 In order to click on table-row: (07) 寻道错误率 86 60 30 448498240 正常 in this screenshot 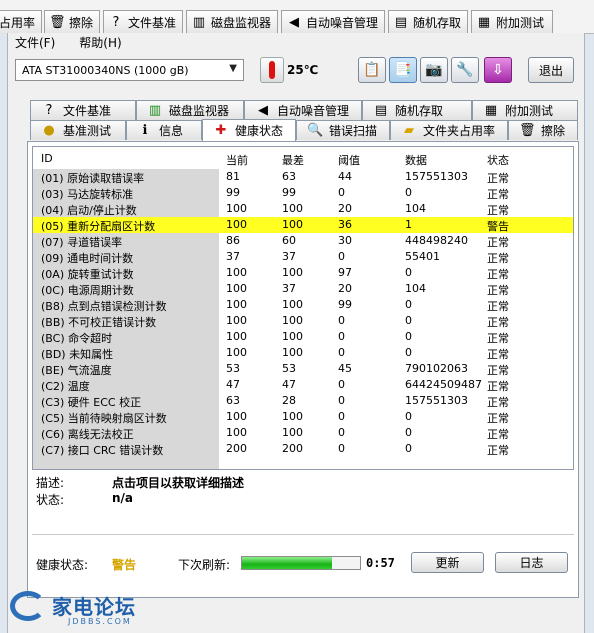, I will do `click(303, 241)`.